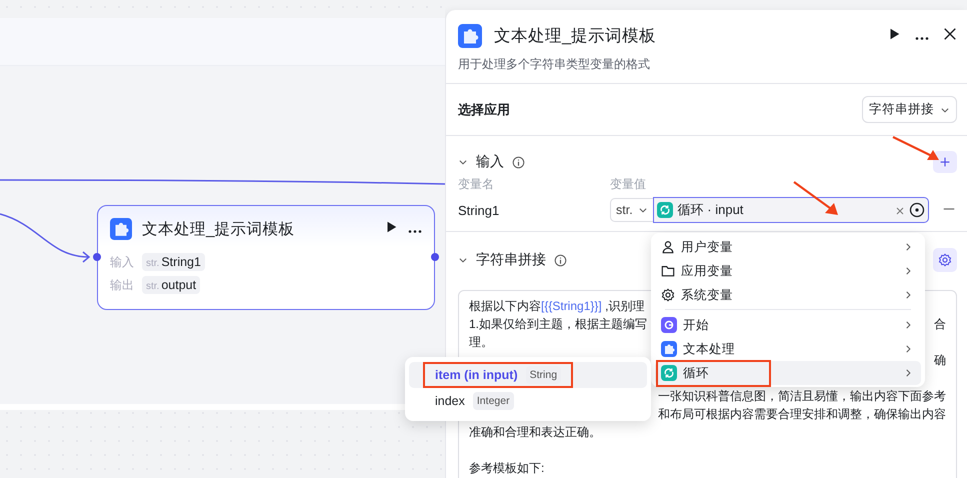 The image size is (967, 478). What do you see at coordinates (122, 262) in the screenshot?
I see `port-label: 输入` at bounding box center [122, 262].